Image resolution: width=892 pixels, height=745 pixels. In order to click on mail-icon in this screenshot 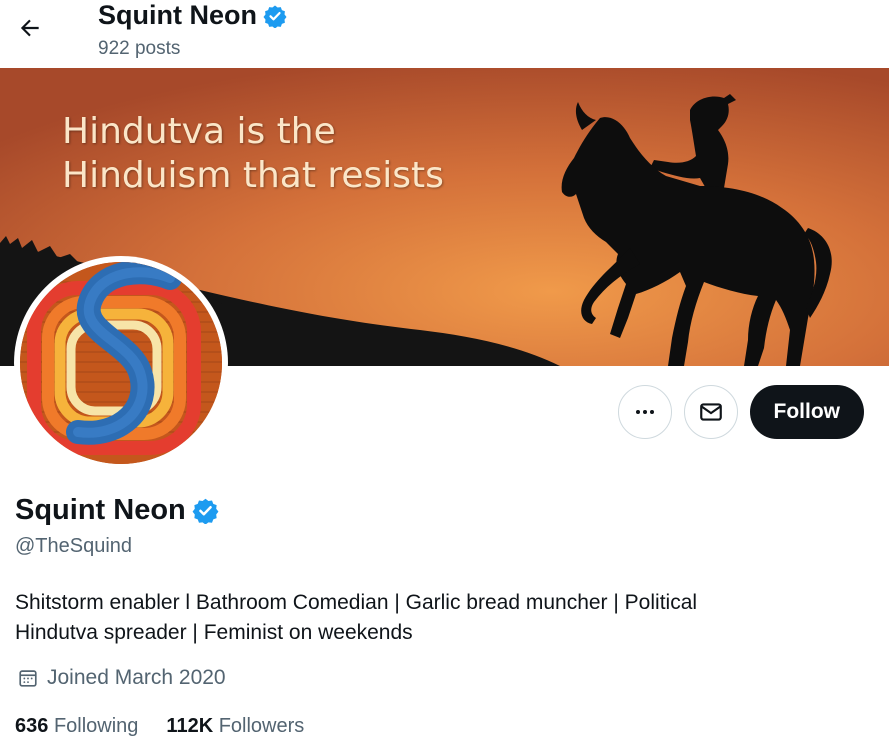, I will do `click(710, 412)`.